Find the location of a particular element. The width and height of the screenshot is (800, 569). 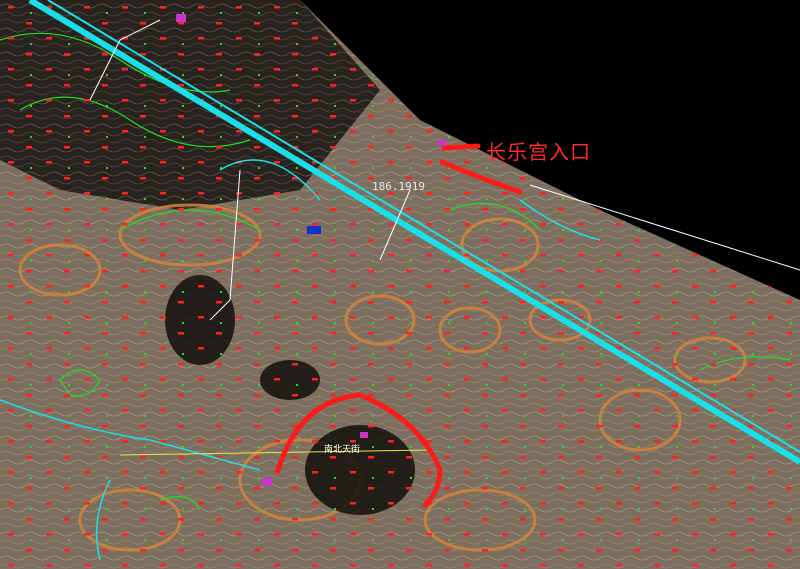

elevation-readout: 186.1919 is located at coordinates (398, 186).